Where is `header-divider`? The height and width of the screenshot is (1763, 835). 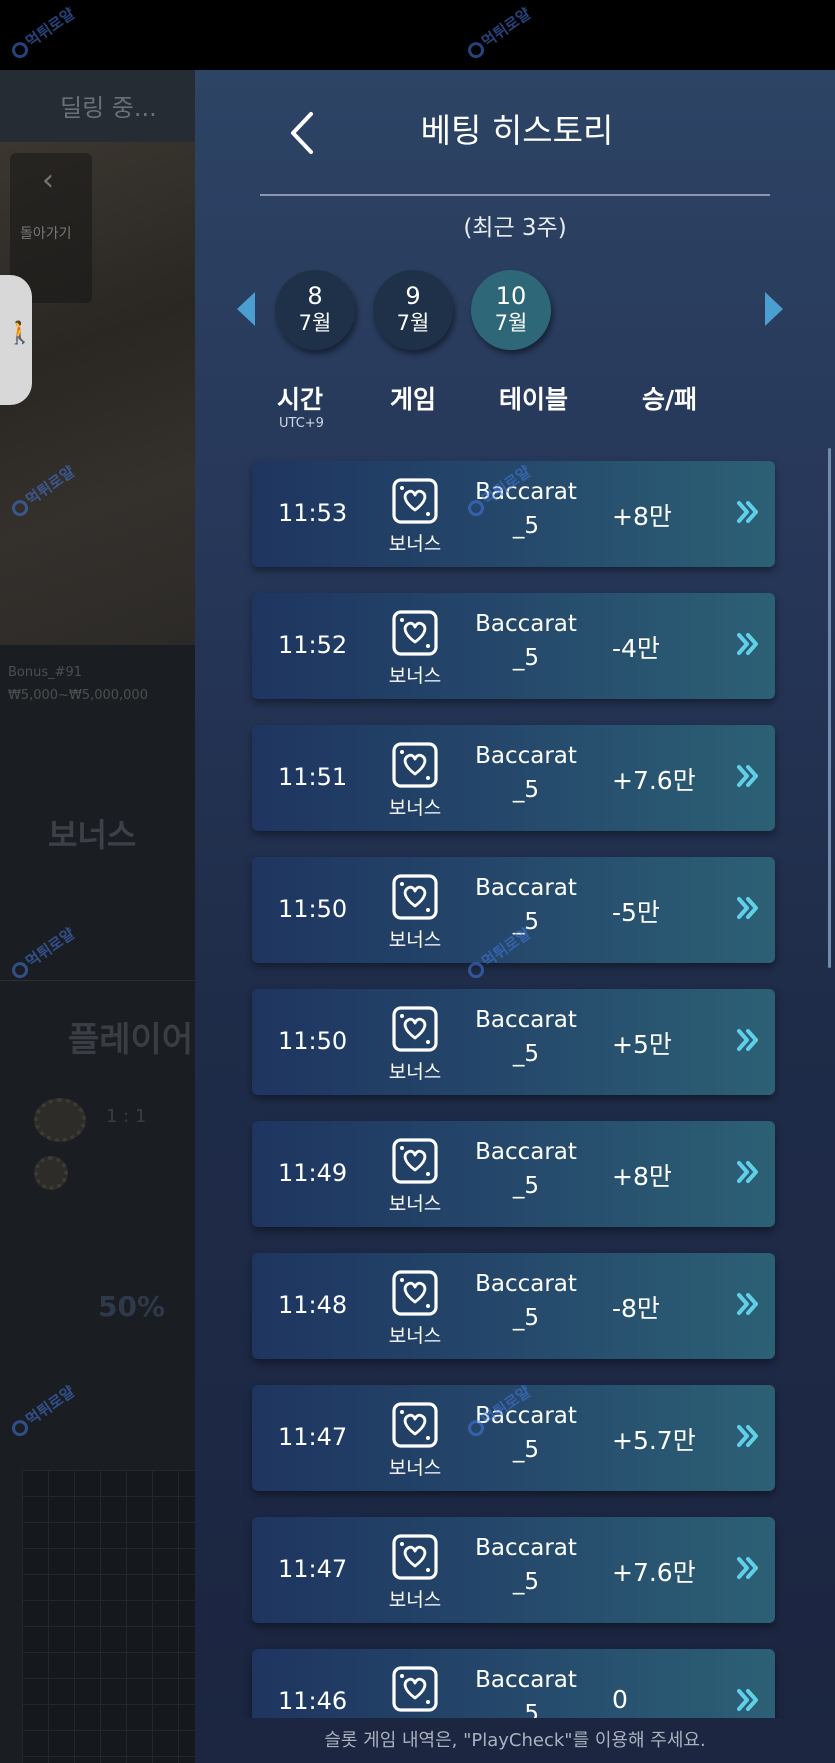 header-divider is located at coordinates (515, 195).